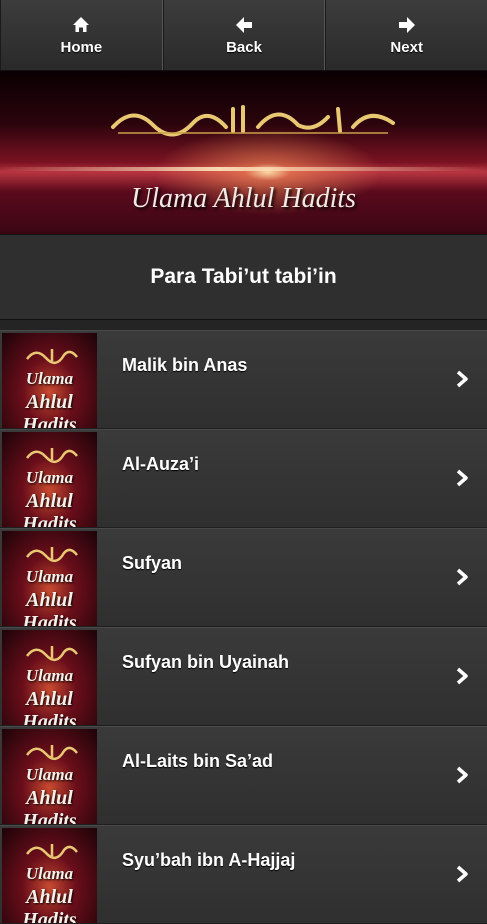 The image size is (487, 924). I want to click on home-button: Home, so click(81, 35).